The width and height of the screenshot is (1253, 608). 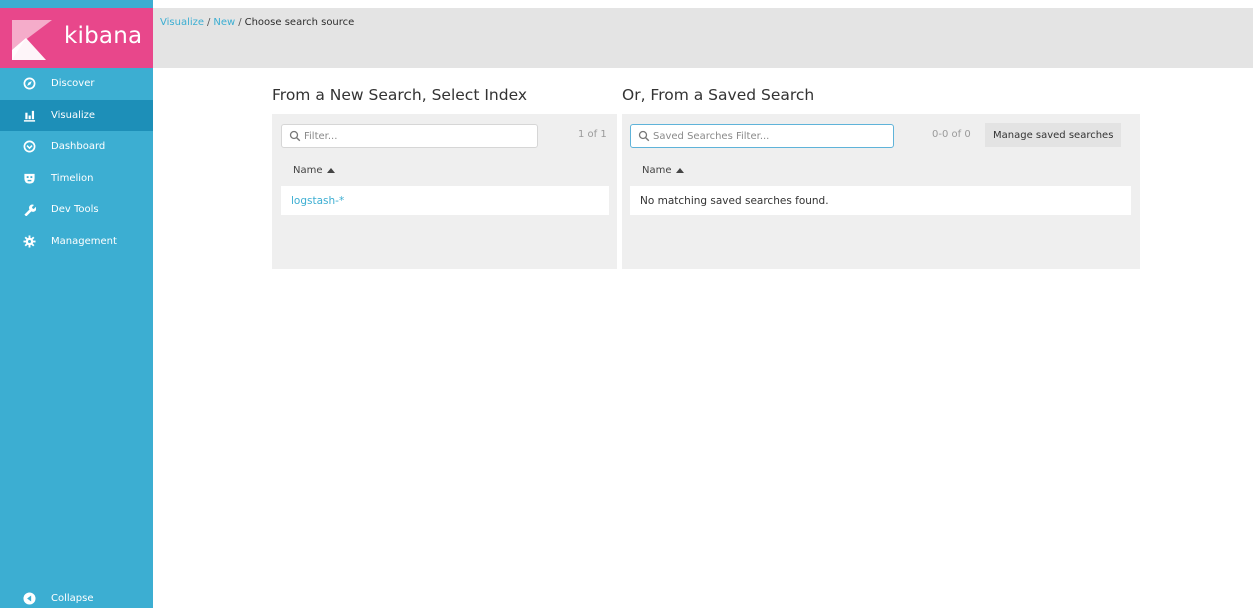 I want to click on saved-search-name-column-header: Name, so click(x=663, y=170).